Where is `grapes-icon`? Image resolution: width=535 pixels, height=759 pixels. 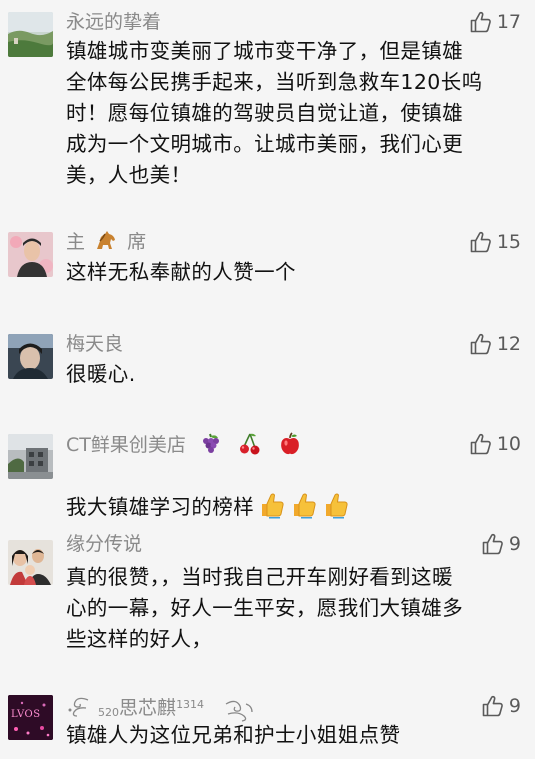
grapes-icon is located at coordinates (210, 447).